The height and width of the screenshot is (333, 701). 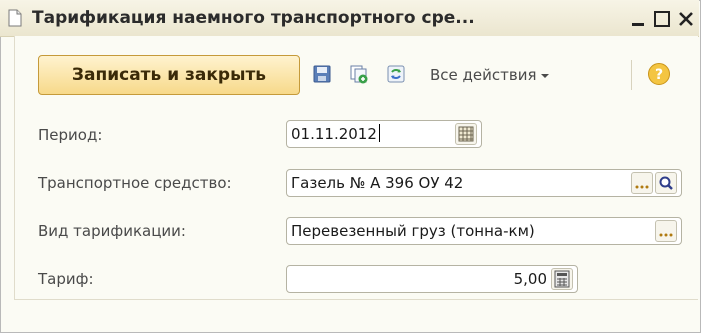 I want to click on copy-icon, so click(x=359, y=74).